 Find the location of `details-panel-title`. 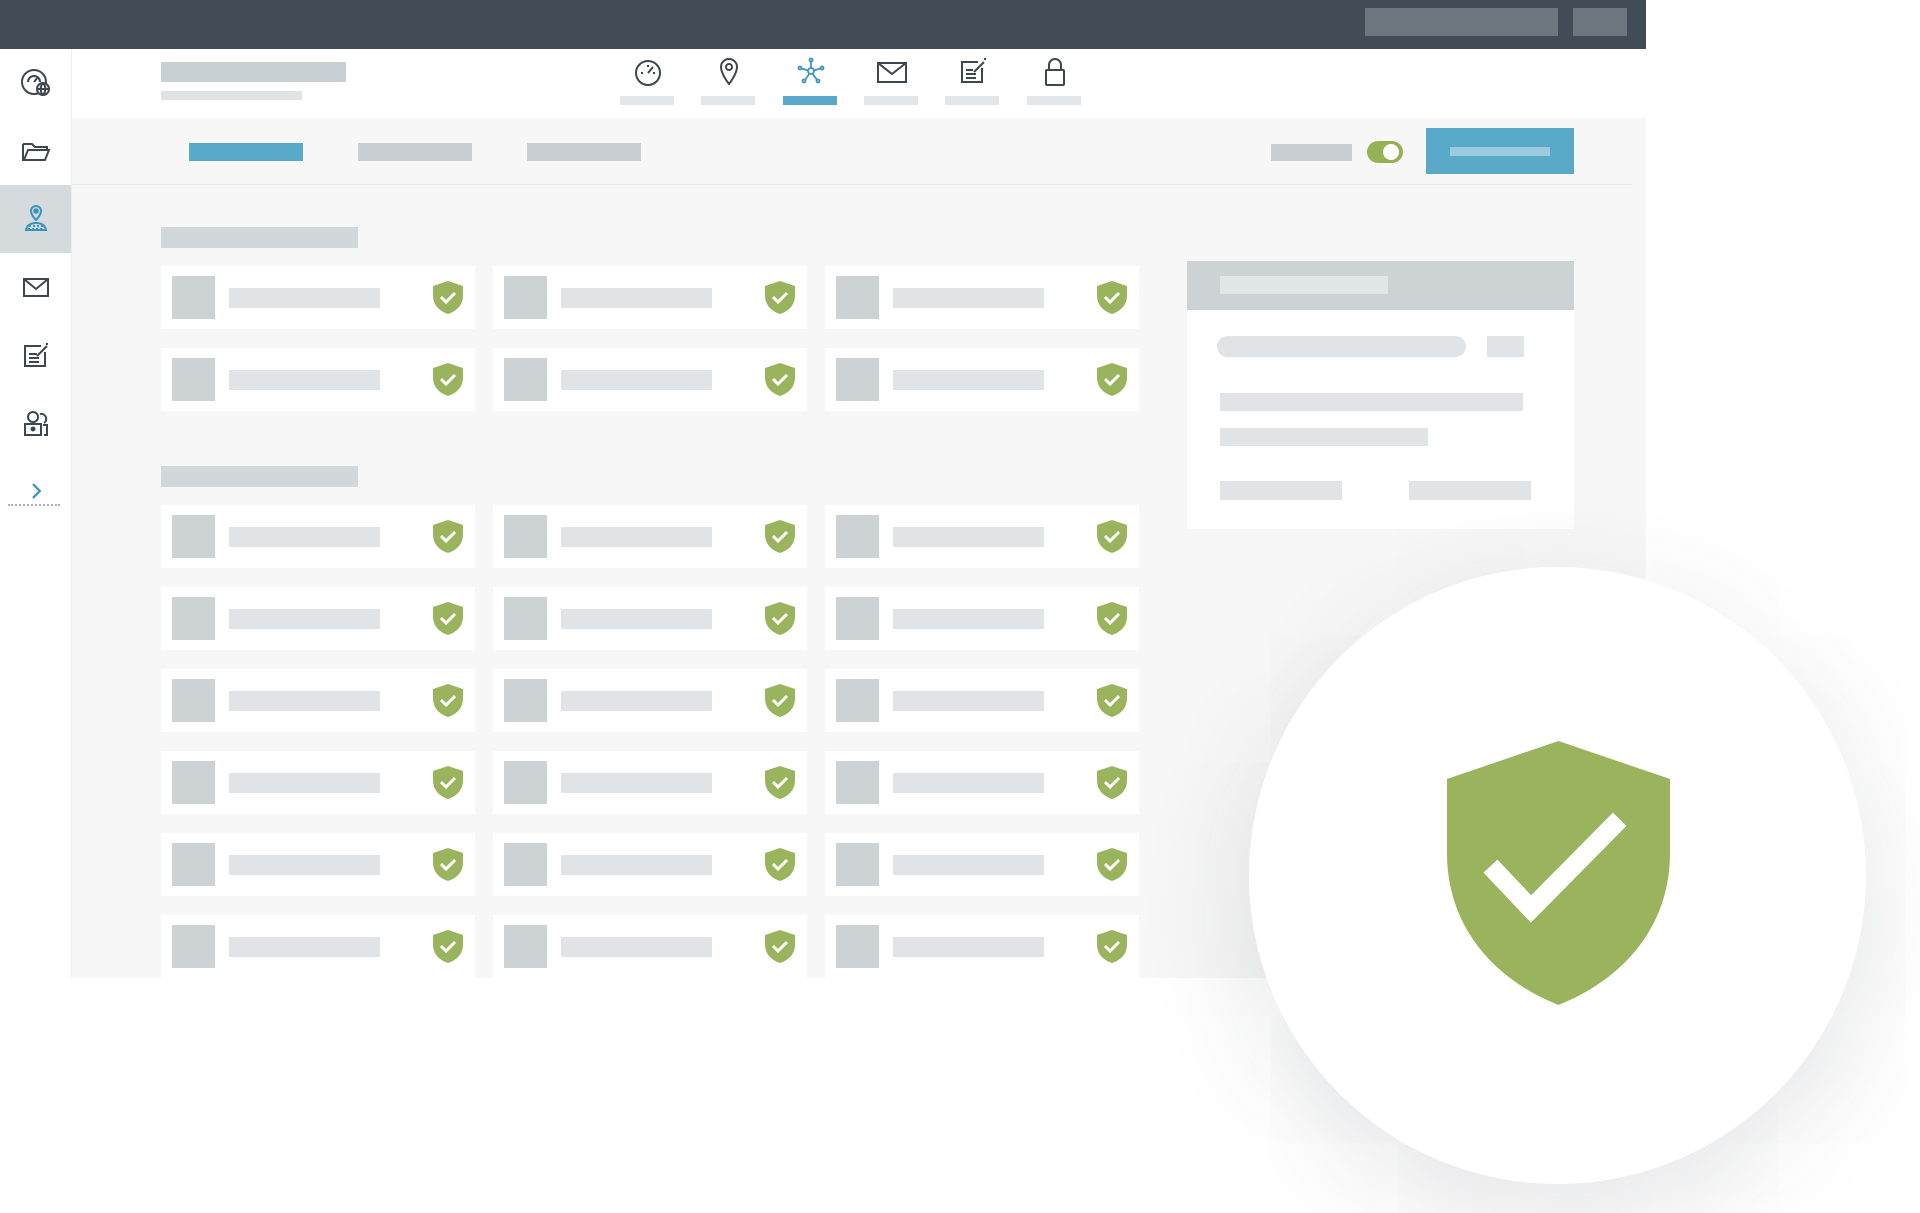

details-panel-title is located at coordinates (1304, 285).